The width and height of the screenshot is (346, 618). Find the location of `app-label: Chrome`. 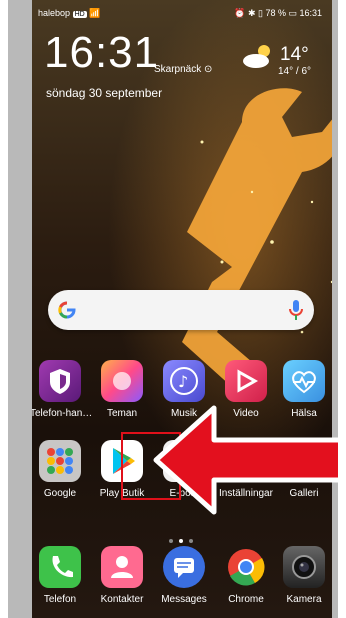

app-label: Chrome is located at coordinates (246, 599).